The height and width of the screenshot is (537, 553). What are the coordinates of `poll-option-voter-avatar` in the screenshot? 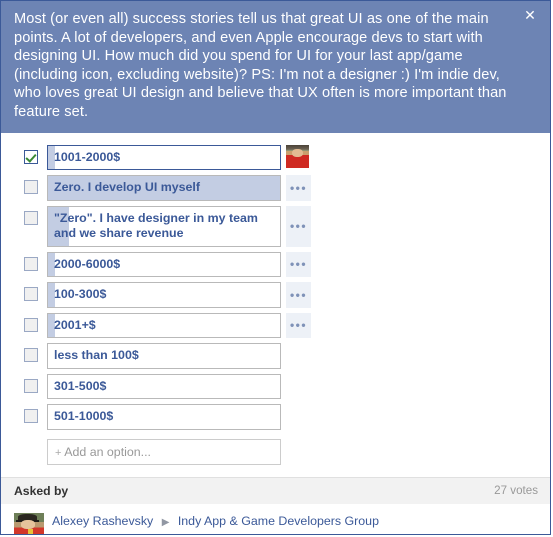 It's located at (297, 156).